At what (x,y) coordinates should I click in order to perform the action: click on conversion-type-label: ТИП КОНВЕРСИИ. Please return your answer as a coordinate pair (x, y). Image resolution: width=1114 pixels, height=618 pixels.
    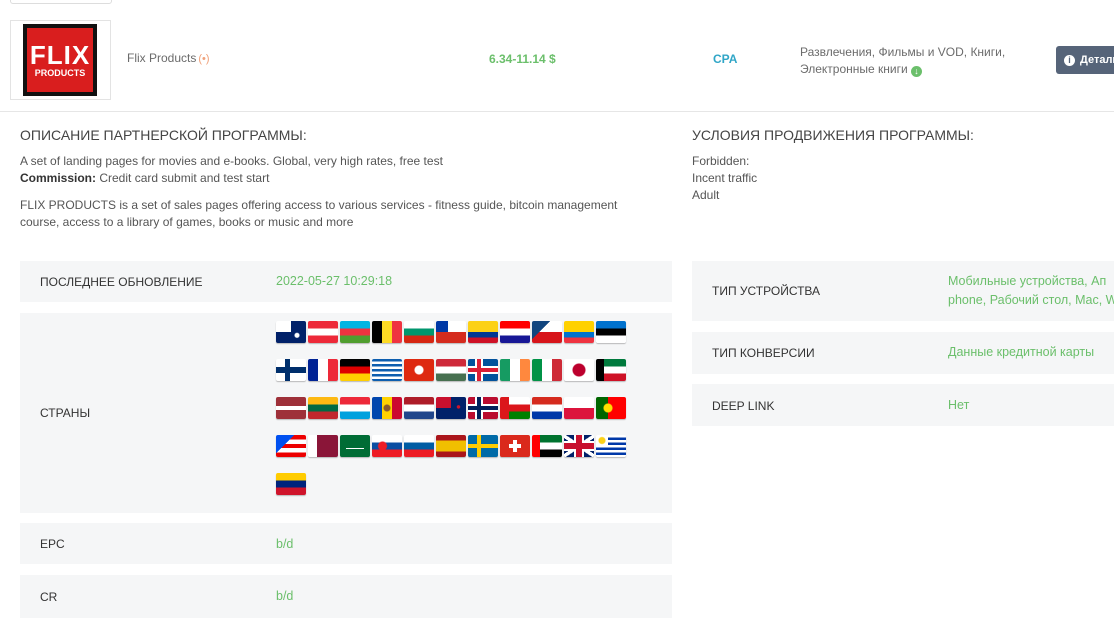
    Looking at the image, I should click on (763, 353).